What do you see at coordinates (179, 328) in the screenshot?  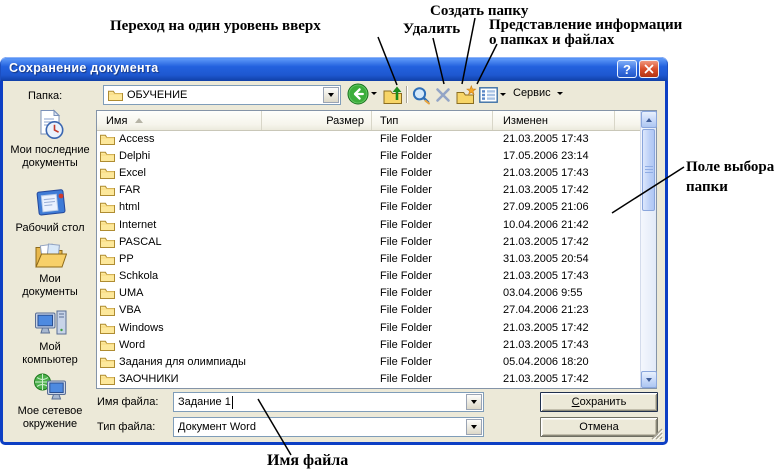 I see `file-name-cell: Windows` at bounding box center [179, 328].